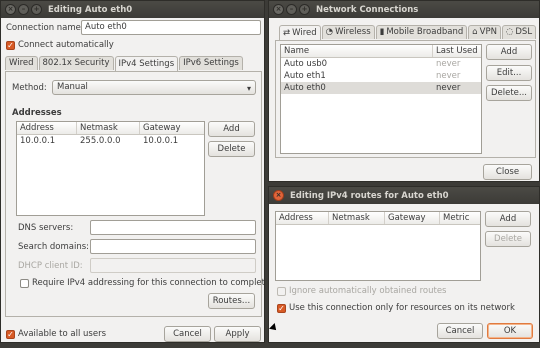  What do you see at coordinates (367, 9) in the screenshot?
I see `window-title: Network Connections` at bounding box center [367, 9].